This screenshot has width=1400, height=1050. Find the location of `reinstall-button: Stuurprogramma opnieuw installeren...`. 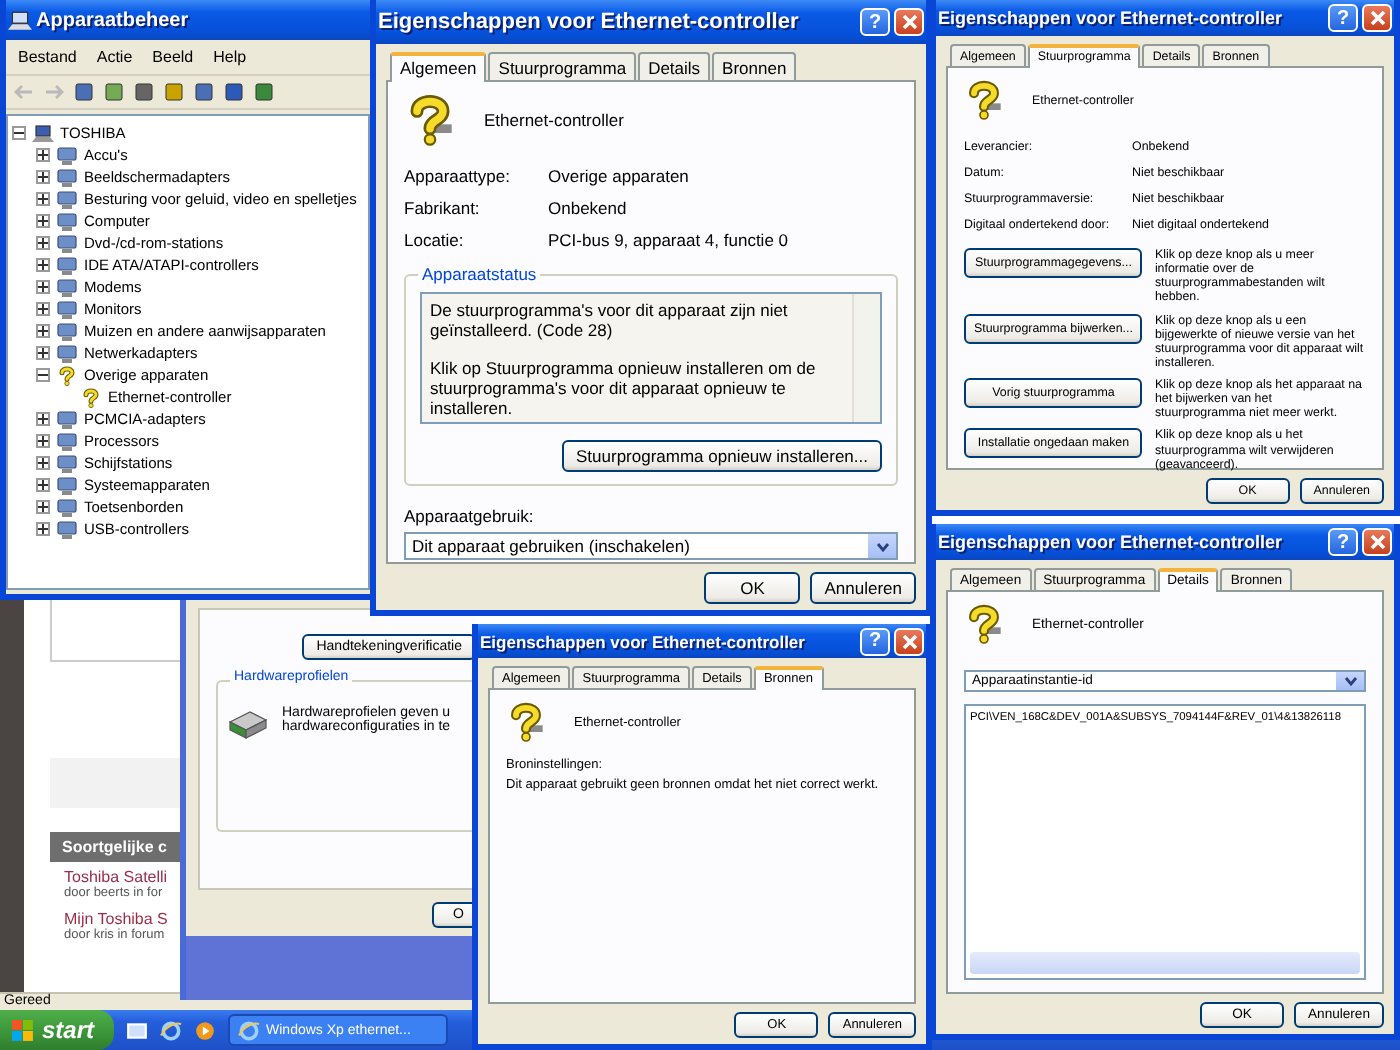

reinstall-button: Stuurprogramma opnieuw installeren... is located at coordinates (722, 456).